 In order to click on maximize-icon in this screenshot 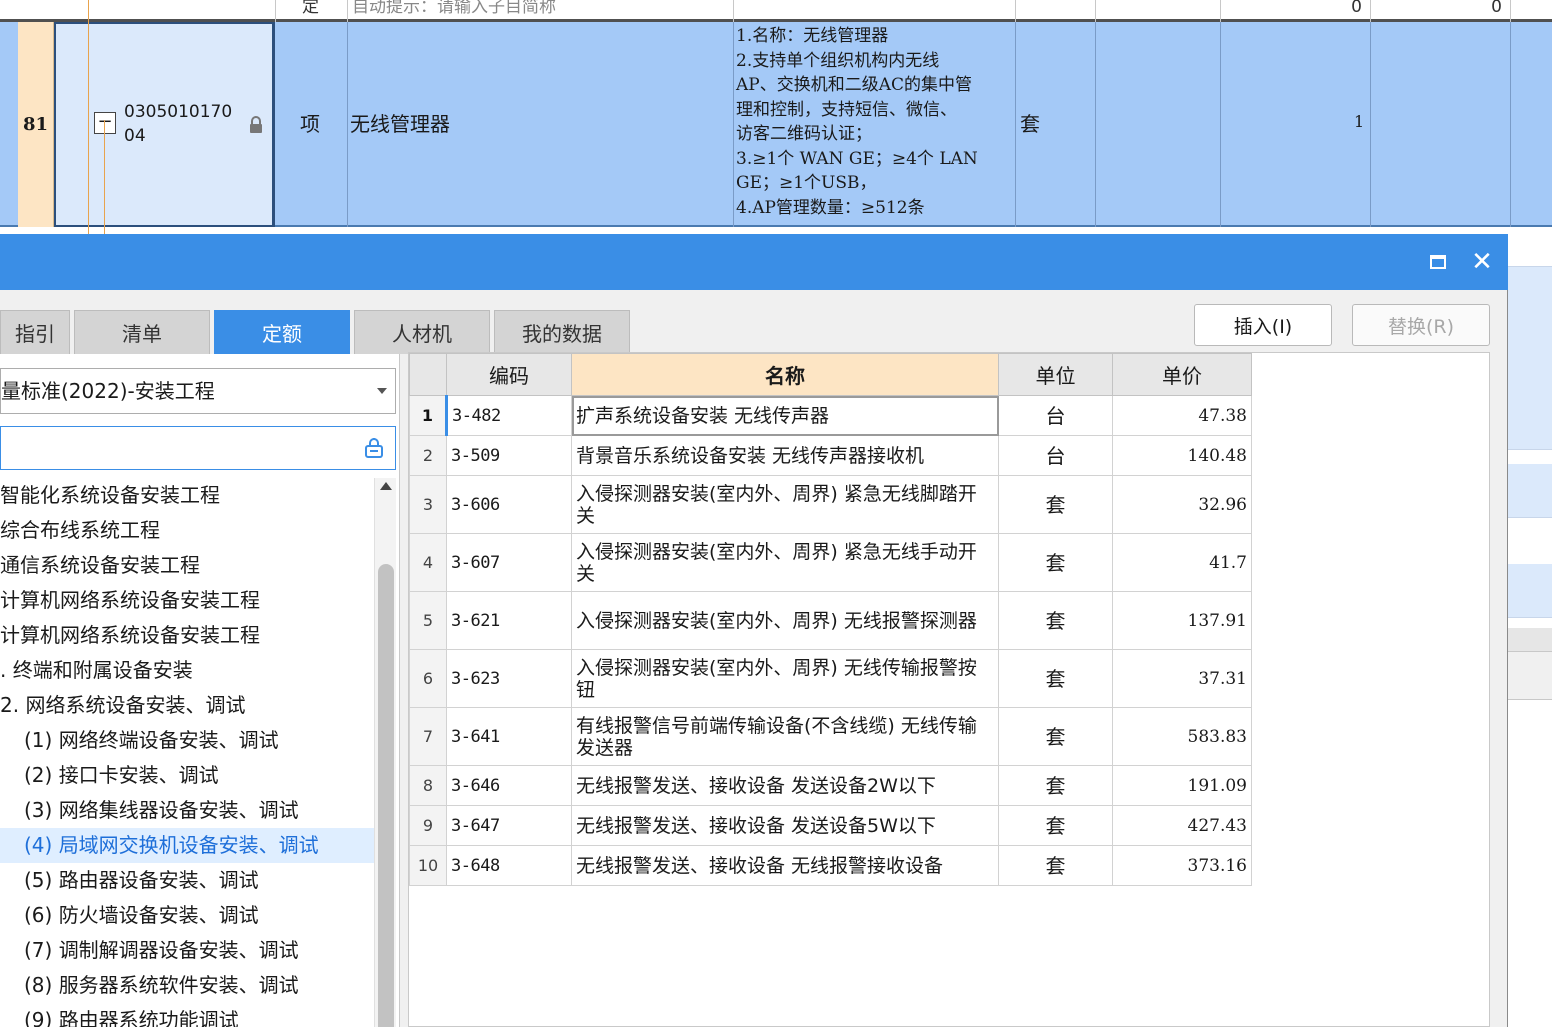, I will do `click(1438, 262)`.